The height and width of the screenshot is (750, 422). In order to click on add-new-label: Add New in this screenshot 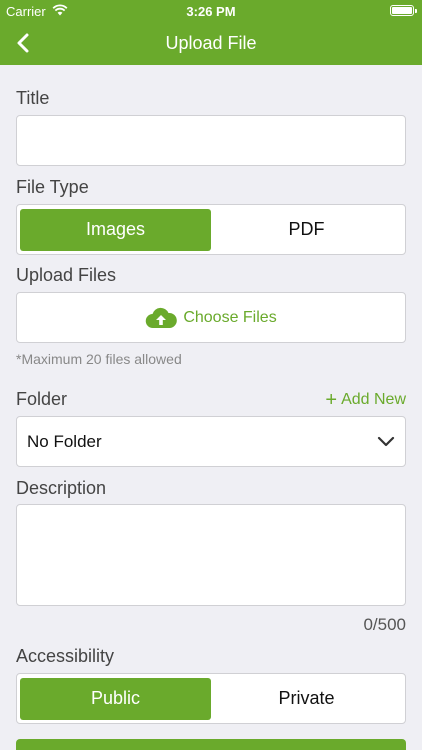, I will do `click(373, 399)`.